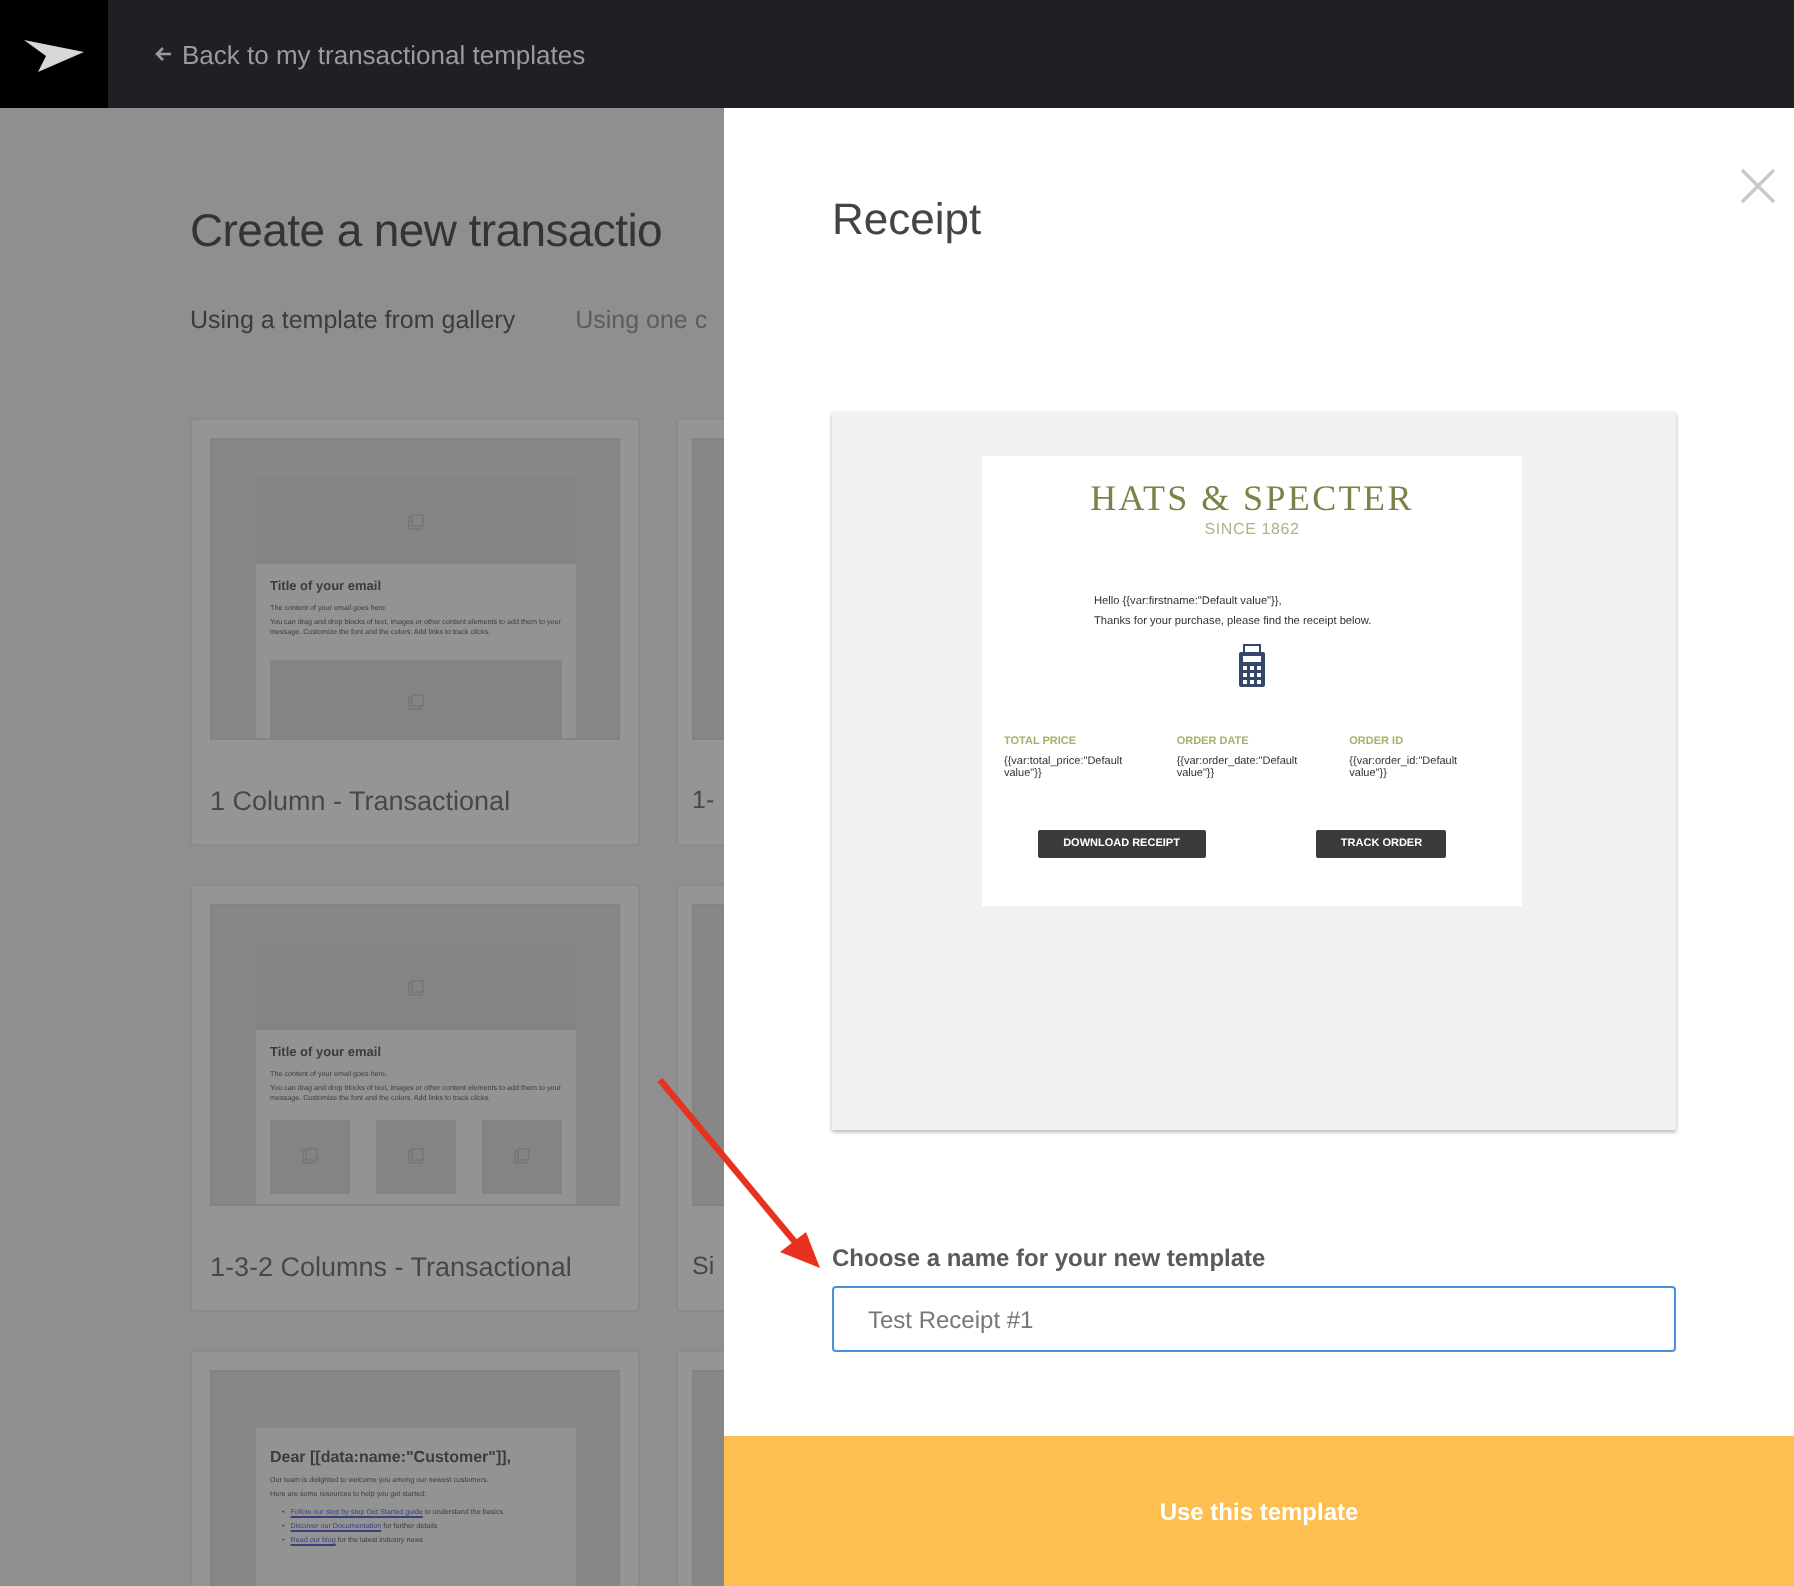  Describe the element at coordinates (1254, 1319) in the screenshot. I see `template-name-field: Test Receipt #1` at that location.